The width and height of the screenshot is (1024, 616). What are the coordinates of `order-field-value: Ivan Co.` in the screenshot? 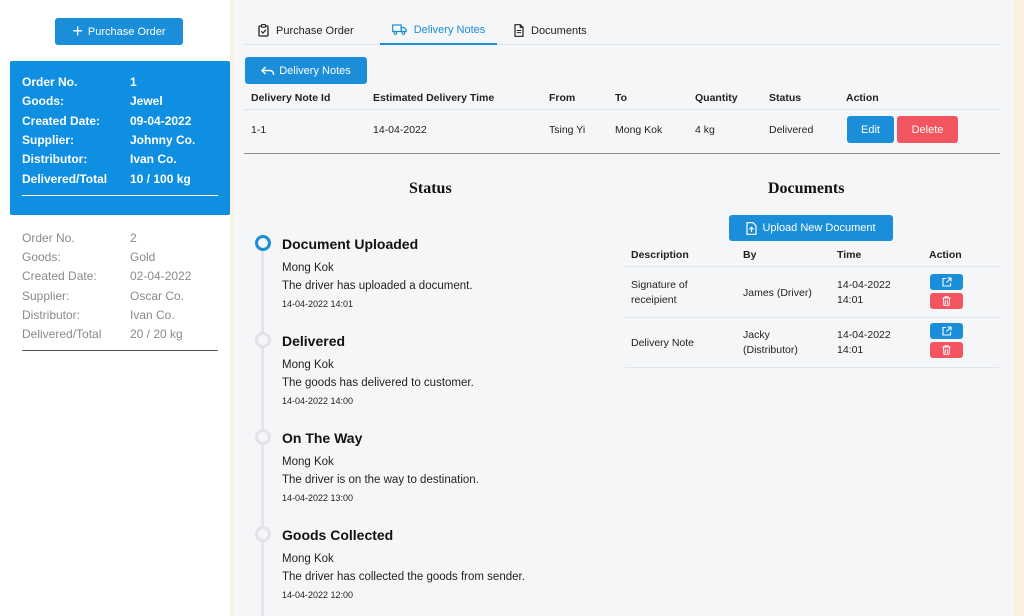 It's located at (152, 315).